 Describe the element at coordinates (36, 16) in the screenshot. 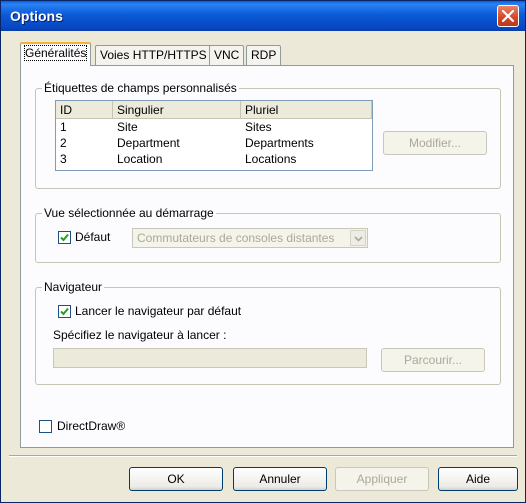

I see `window-title: Options` at that location.